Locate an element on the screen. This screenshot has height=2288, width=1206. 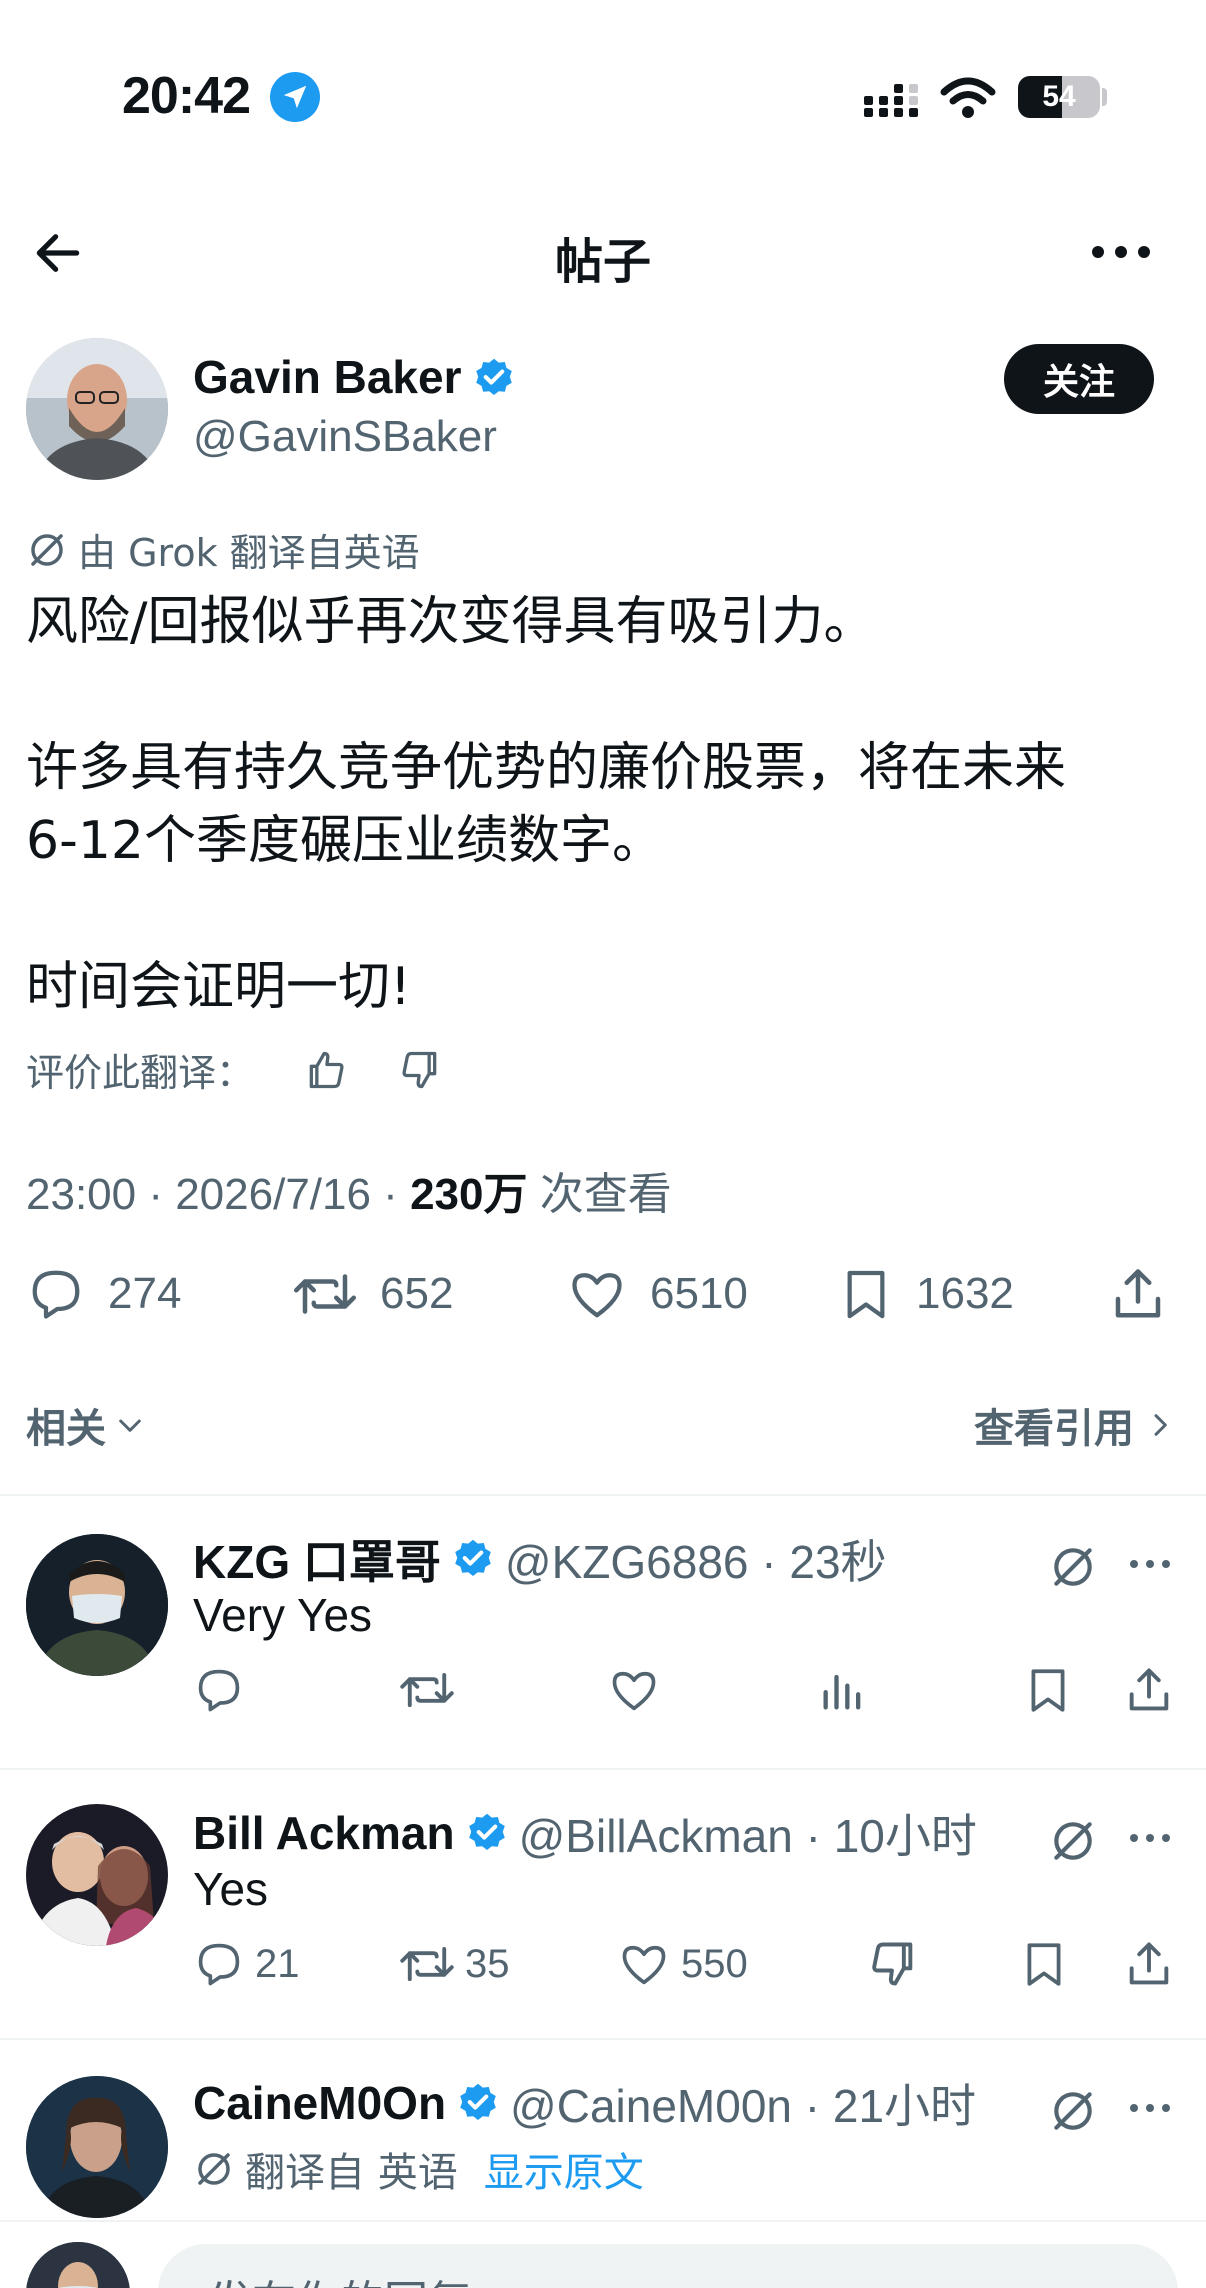
repost-button: 652 is located at coordinates (372, 1294).